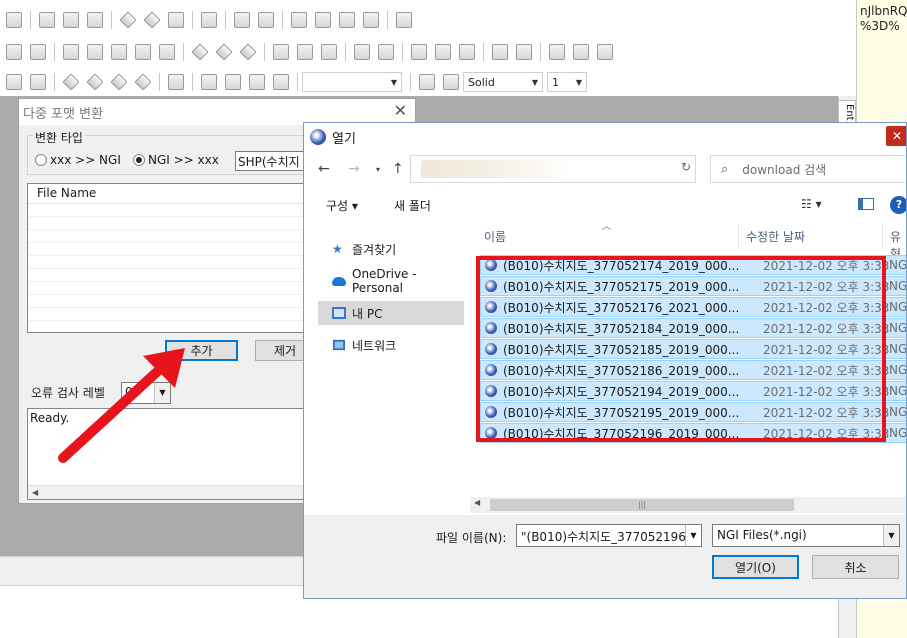 This screenshot has height=638, width=907. Describe the element at coordinates (811, 204) in the screenshot. I see `view-options-icon: ☷ ▾` at that location.